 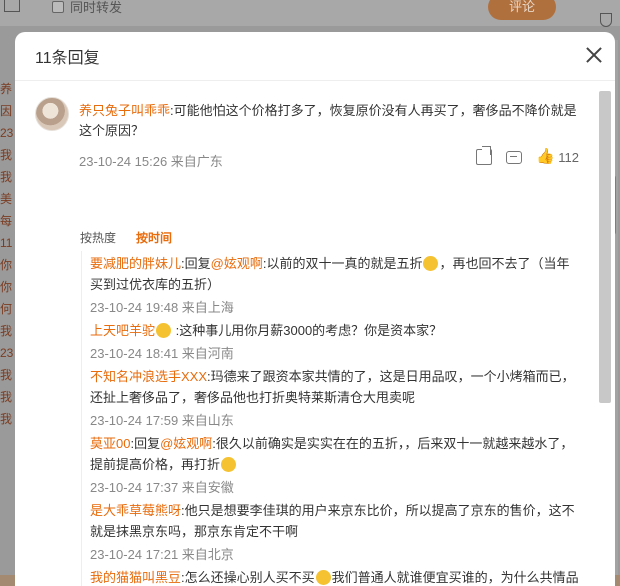 I want to click on root-comment-meta: 23-10-24 15:26 来自广东 👍 112, so click(x=329, y=157).